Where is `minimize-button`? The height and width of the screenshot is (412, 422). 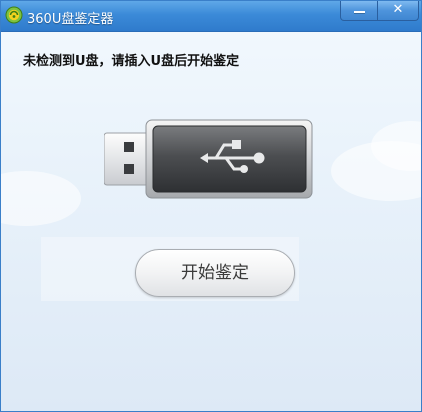
minimize-button is located at coordinates (359, 11).